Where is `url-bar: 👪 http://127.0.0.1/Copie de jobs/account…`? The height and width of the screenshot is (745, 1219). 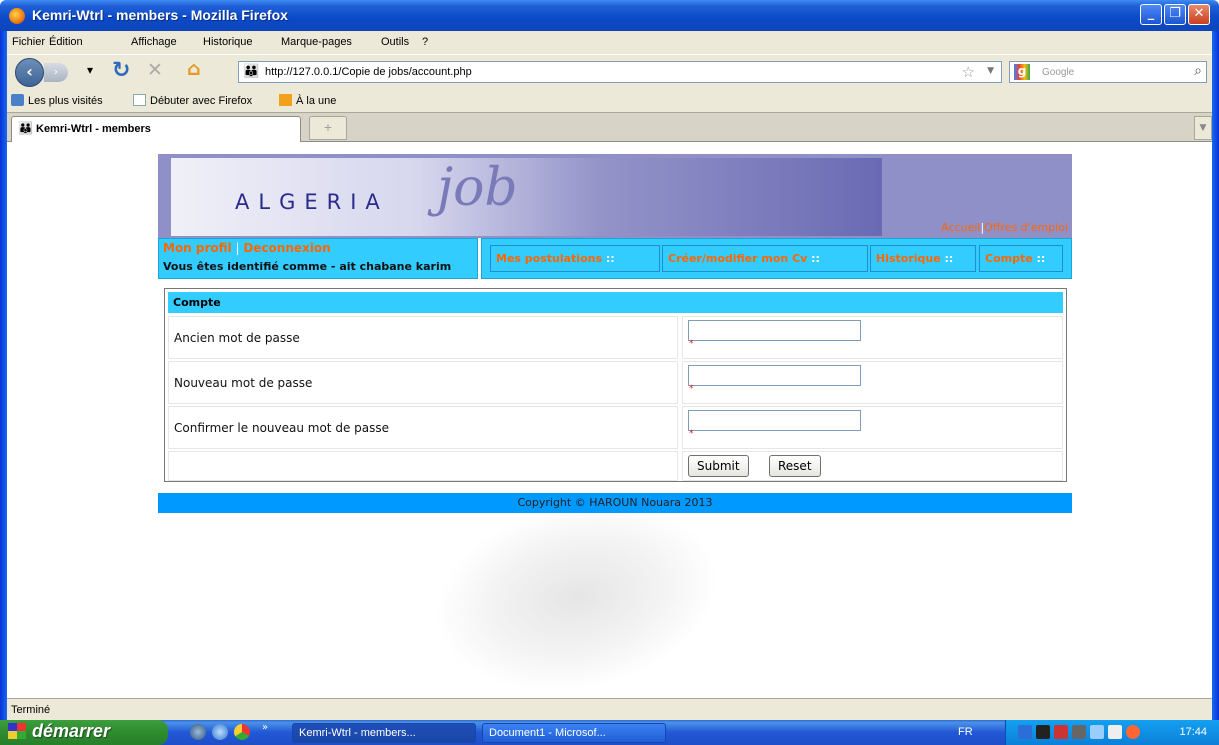 url-bar: 👪 http://127.0.0.1/Copie de jobs/account… is located at coordinates (620, 72).